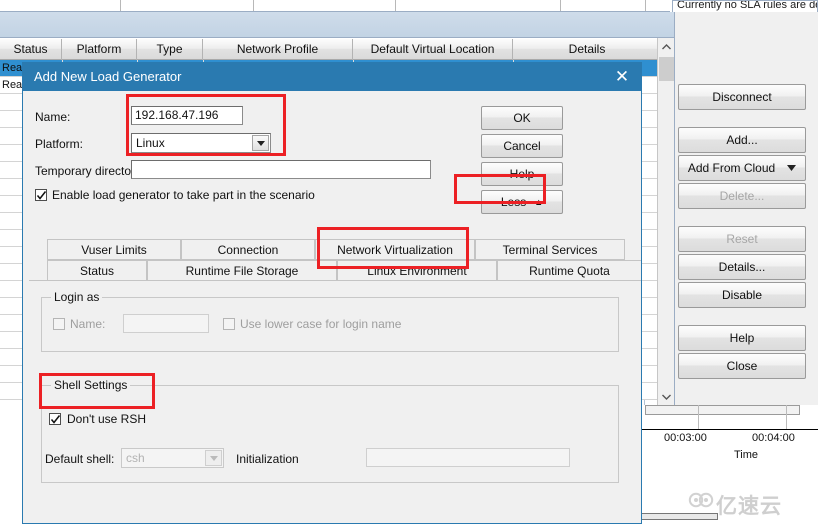 The width and height of the screenshot is (818, 524). What do you see at coordinates (622, 77) in the screenshot?
I see `close-icon: ✕` at bounding box center [622, 77].